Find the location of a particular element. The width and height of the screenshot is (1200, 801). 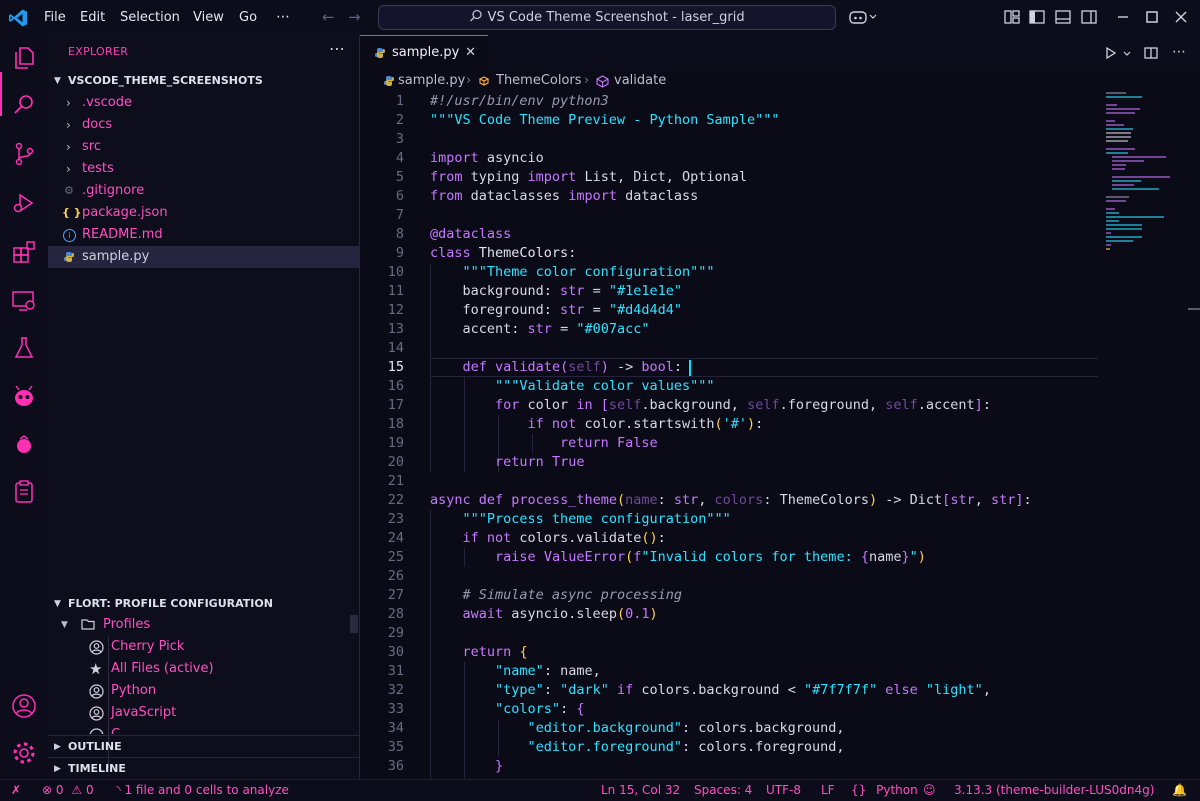

end-of-line: LF is located at coordinates (828, 790).